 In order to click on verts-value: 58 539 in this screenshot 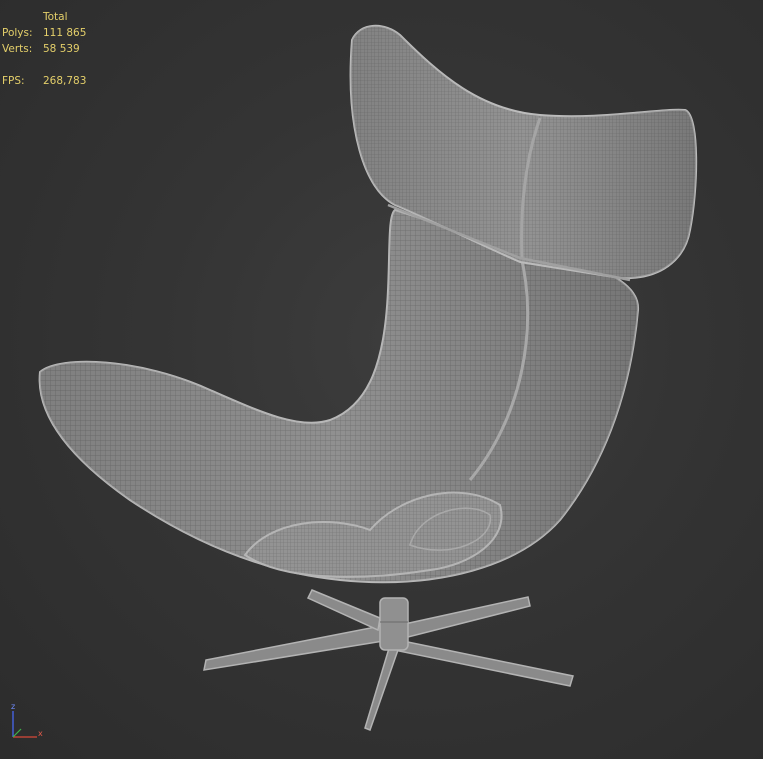, I will do `click(61, 49)`.